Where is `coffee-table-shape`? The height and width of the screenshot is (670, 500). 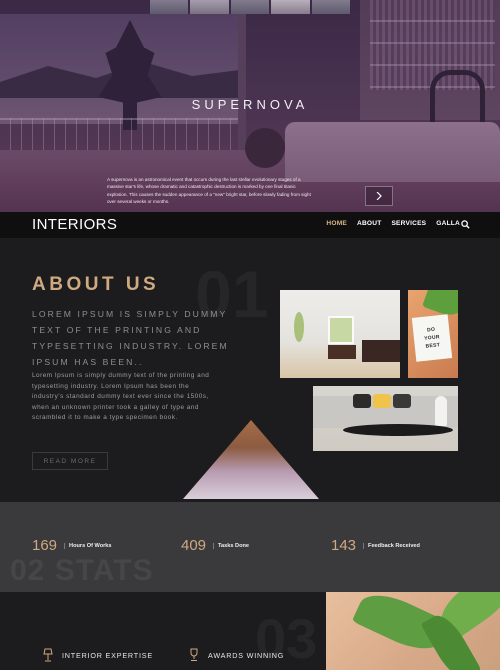
coffee-table-shape is located at coordinates (398, 430).